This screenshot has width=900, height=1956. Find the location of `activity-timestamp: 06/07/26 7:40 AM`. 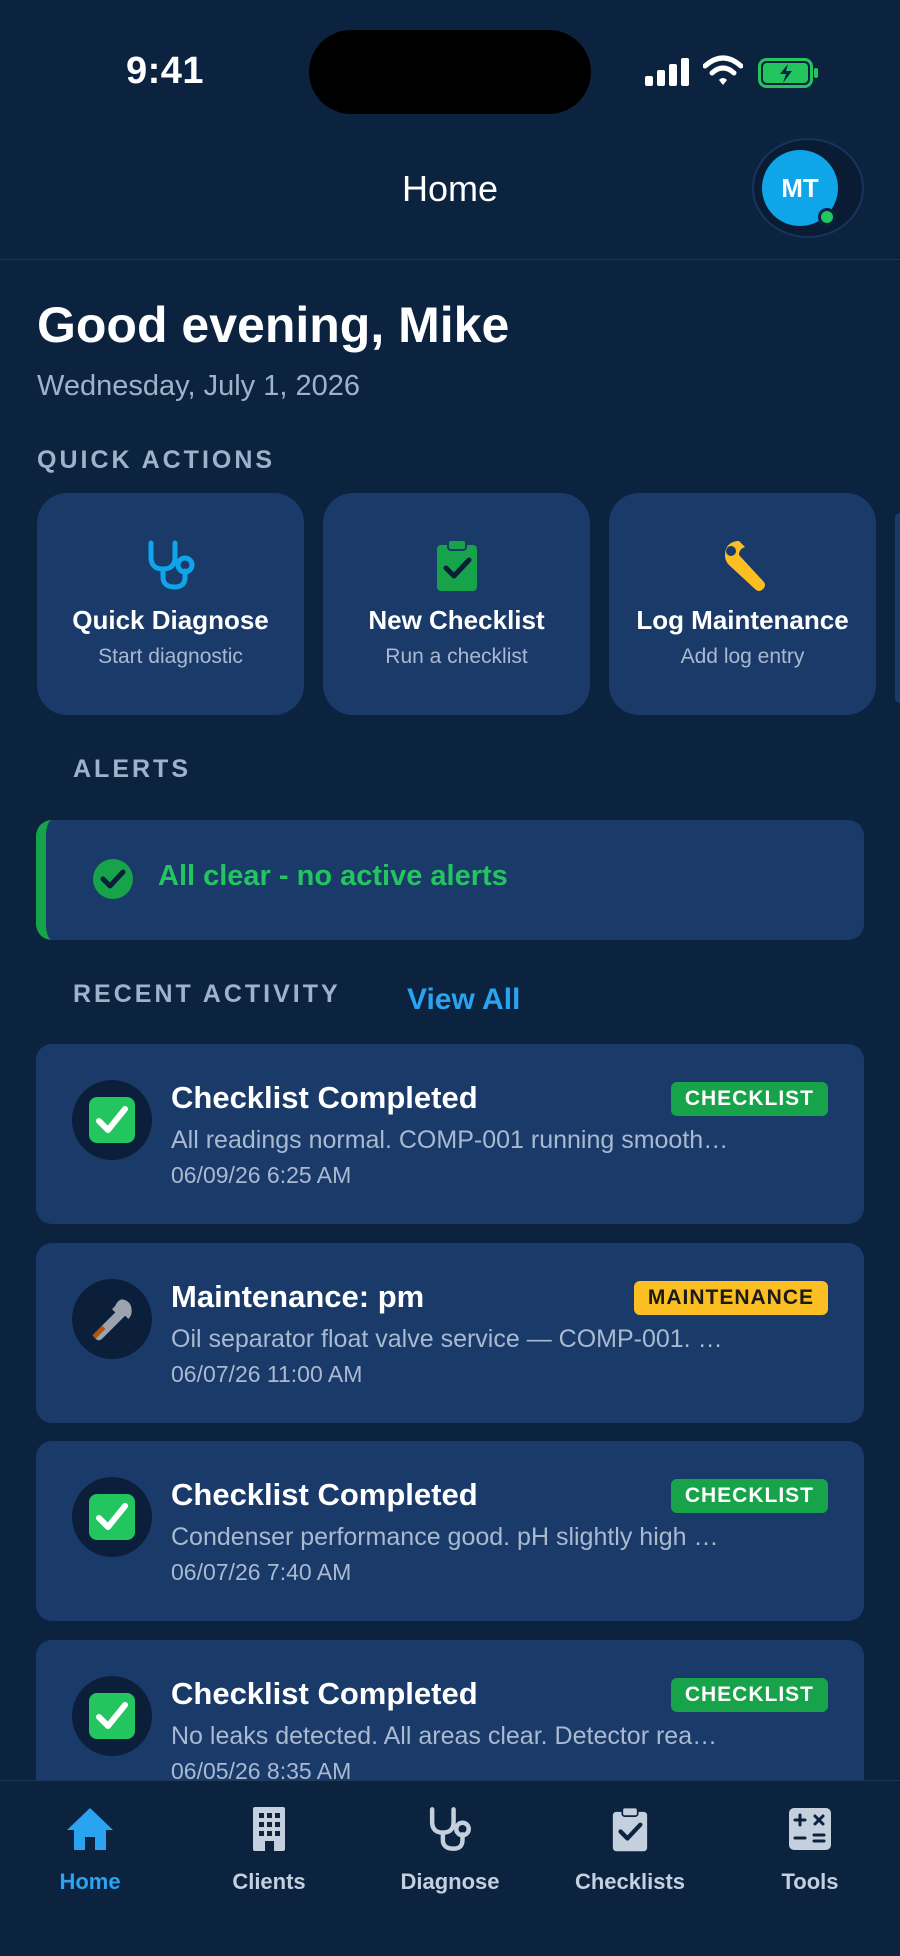

activity-timestamp: 06/07/26 7:40 AM is located at coordinates (261, 1572).